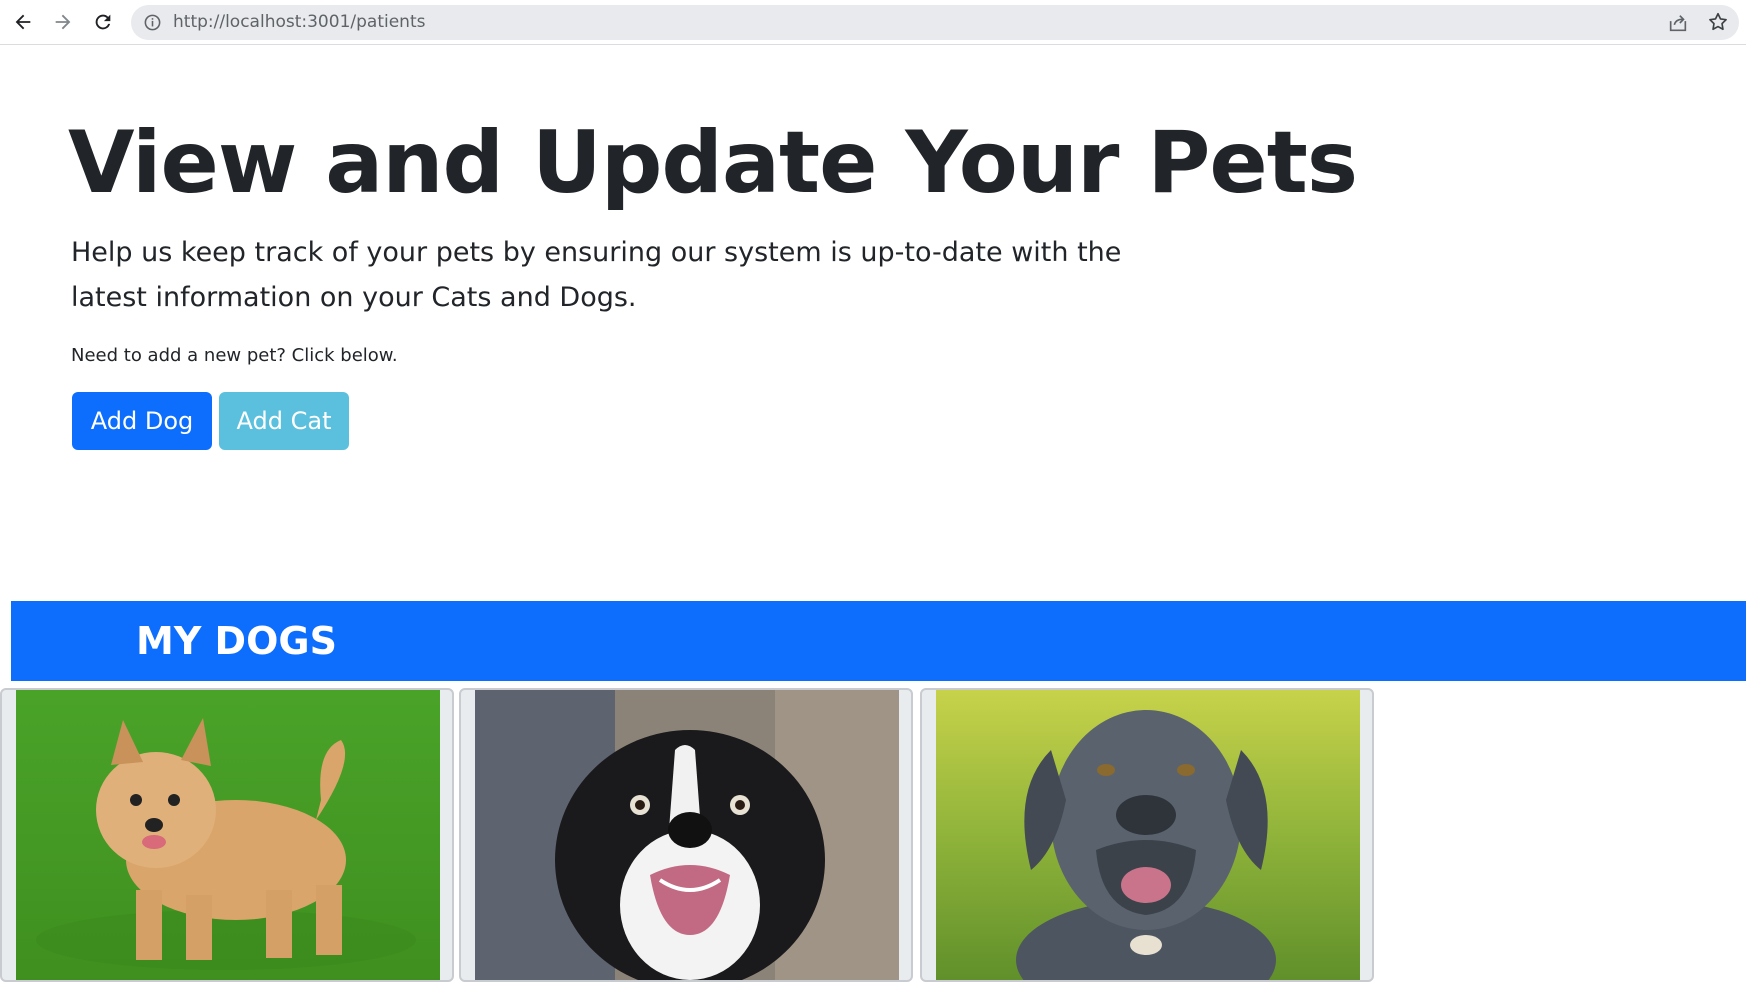 The image size is (1746, 982). Describe the element at coordinates (299, 22) in the screenshot. I see `url-text: http://localhost:3001/patients` at that location.